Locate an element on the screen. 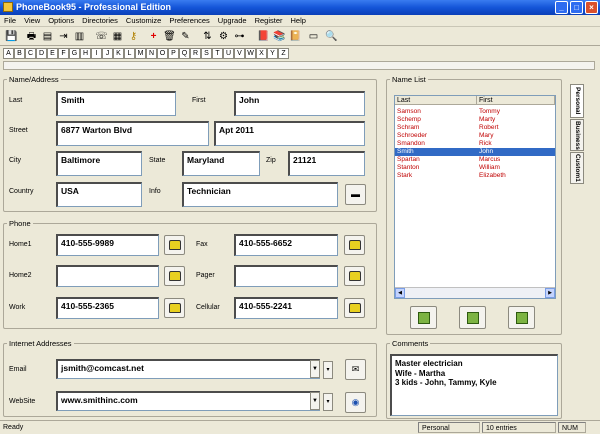 The width and height of the screenshot is (600, 434). alpha-button-d: D is located at coordinates (41, 53).